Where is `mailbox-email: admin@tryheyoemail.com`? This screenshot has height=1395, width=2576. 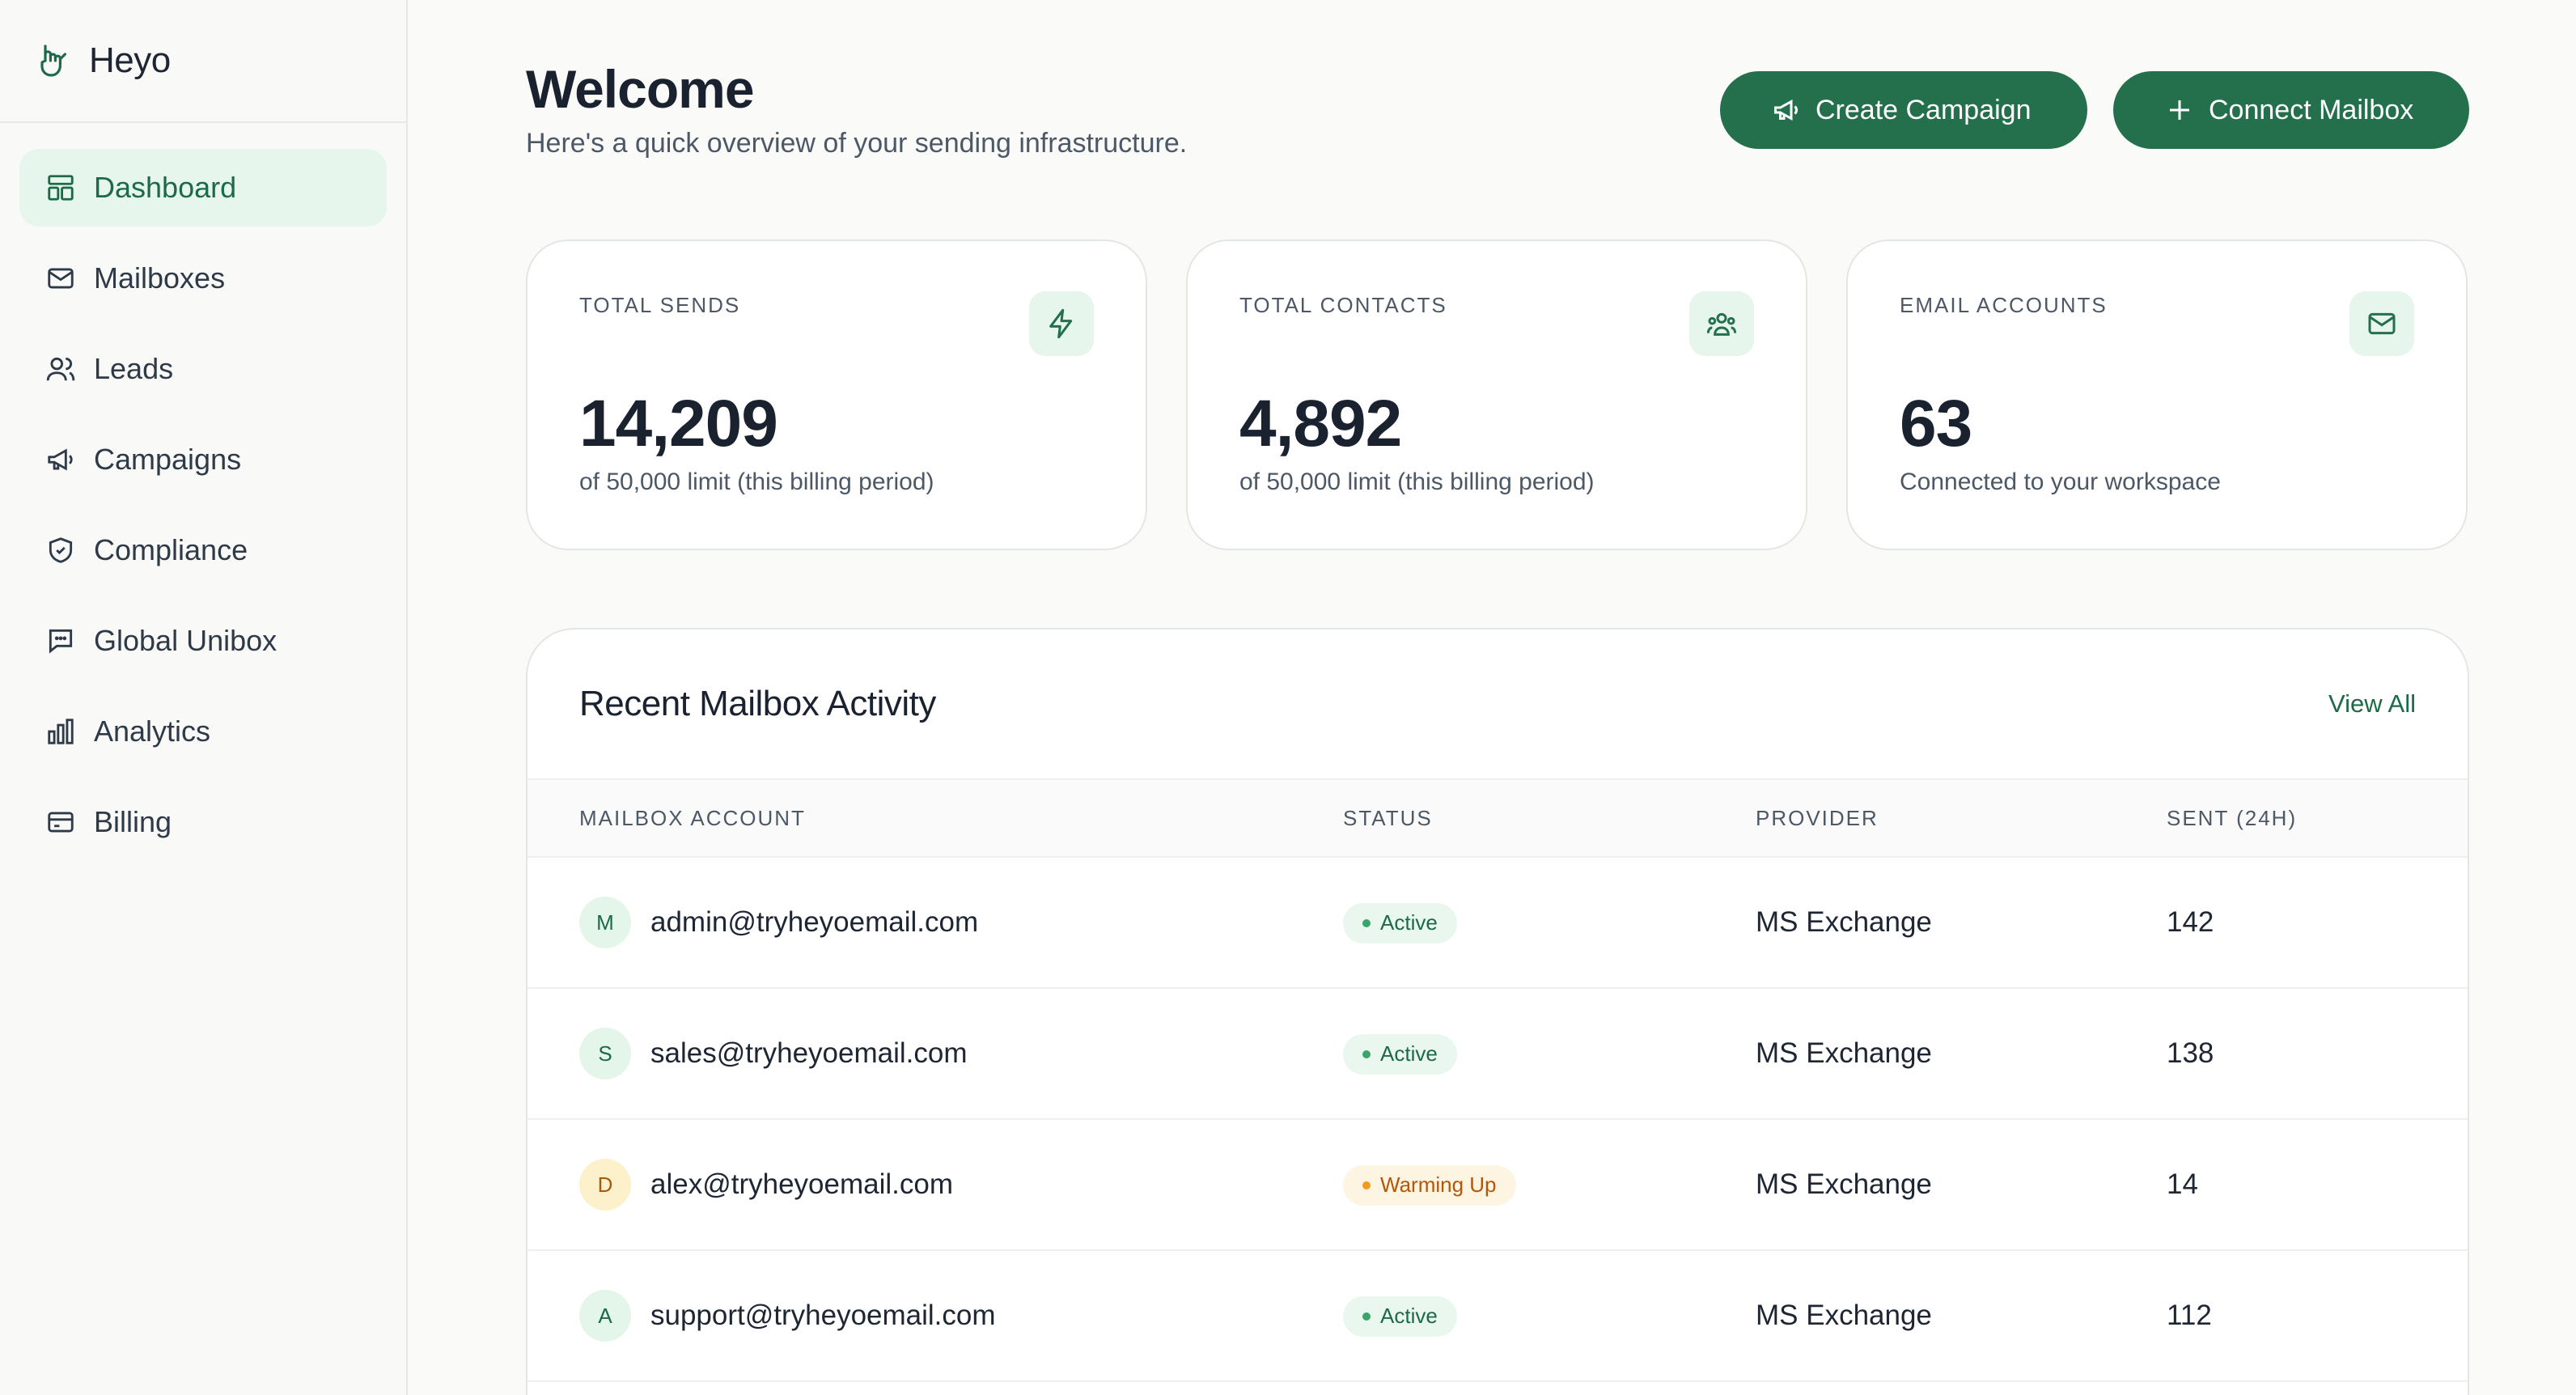
mailbox-email: admin@tryheyoemail.com is located at coordinates (814, 922).